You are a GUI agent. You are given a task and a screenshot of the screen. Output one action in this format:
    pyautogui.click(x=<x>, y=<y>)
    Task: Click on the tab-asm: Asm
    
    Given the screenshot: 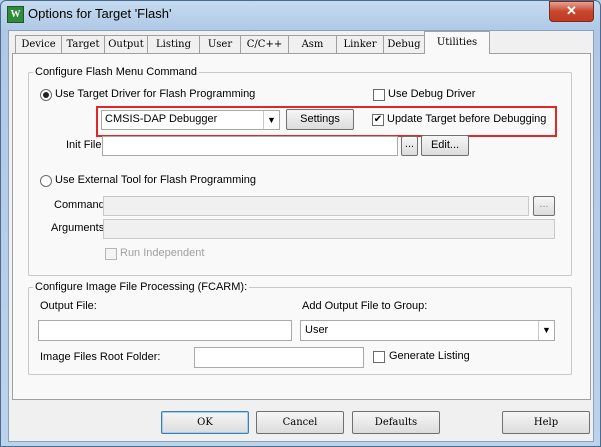 What is the action you would take?
    pyautogui.click(x=312, y=44)
    